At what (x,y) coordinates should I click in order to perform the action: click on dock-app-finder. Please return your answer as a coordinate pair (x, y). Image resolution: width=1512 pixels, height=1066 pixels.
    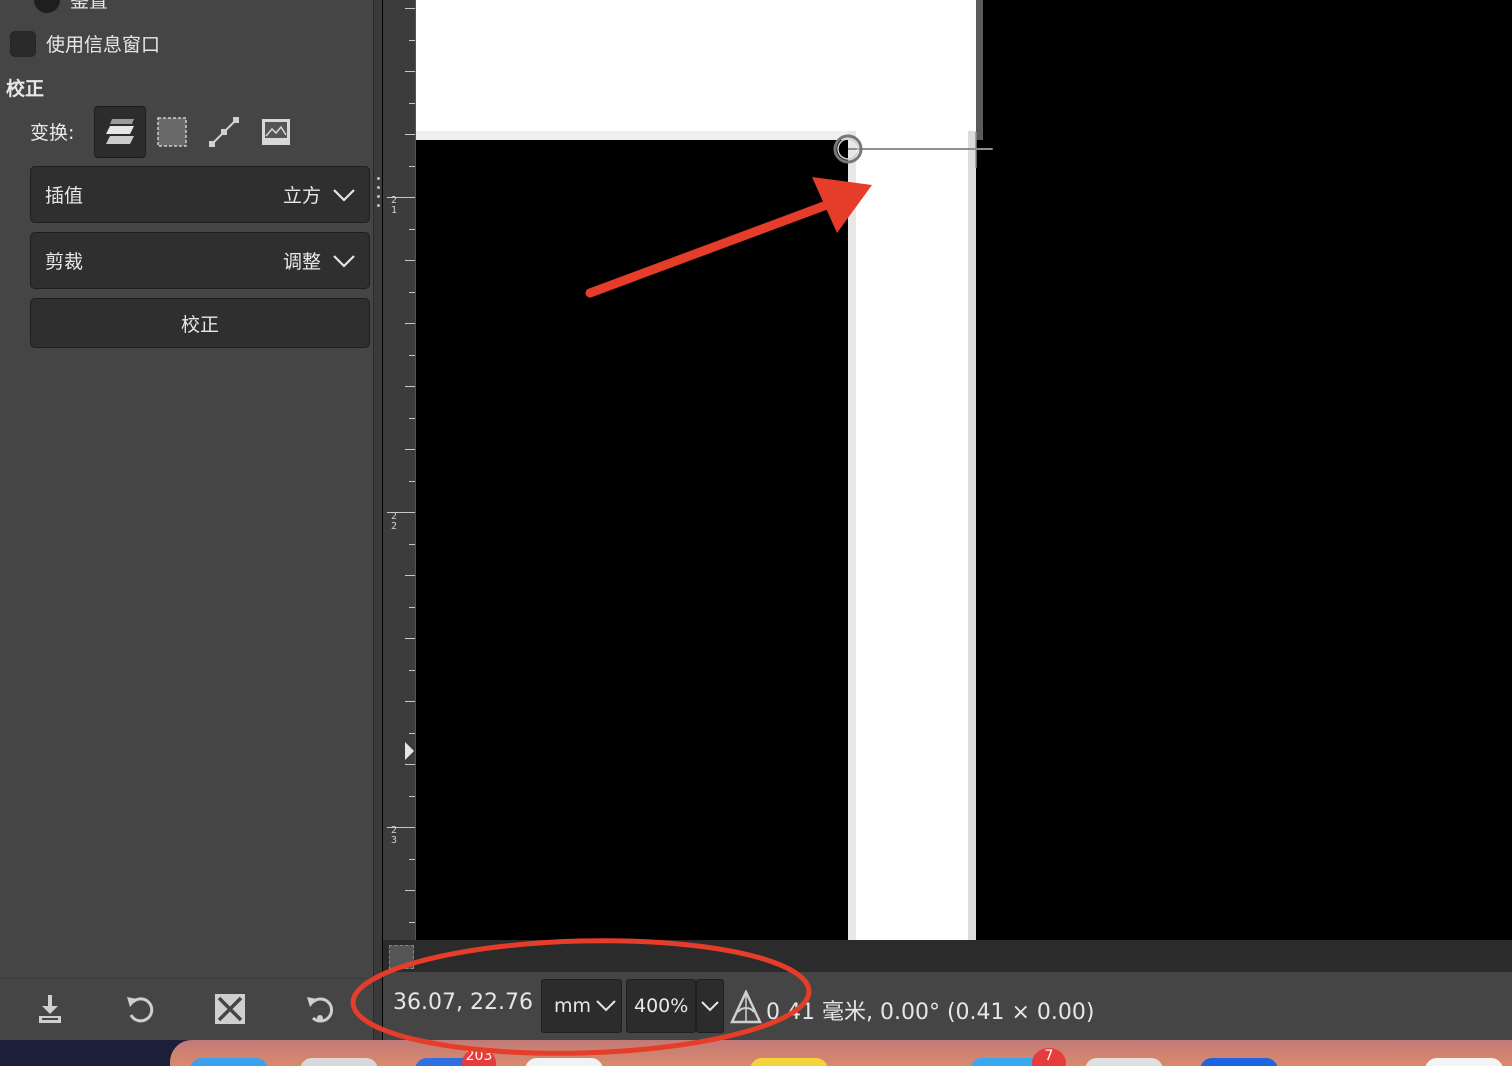
    Looking at the image, I should click on (229, 1062).